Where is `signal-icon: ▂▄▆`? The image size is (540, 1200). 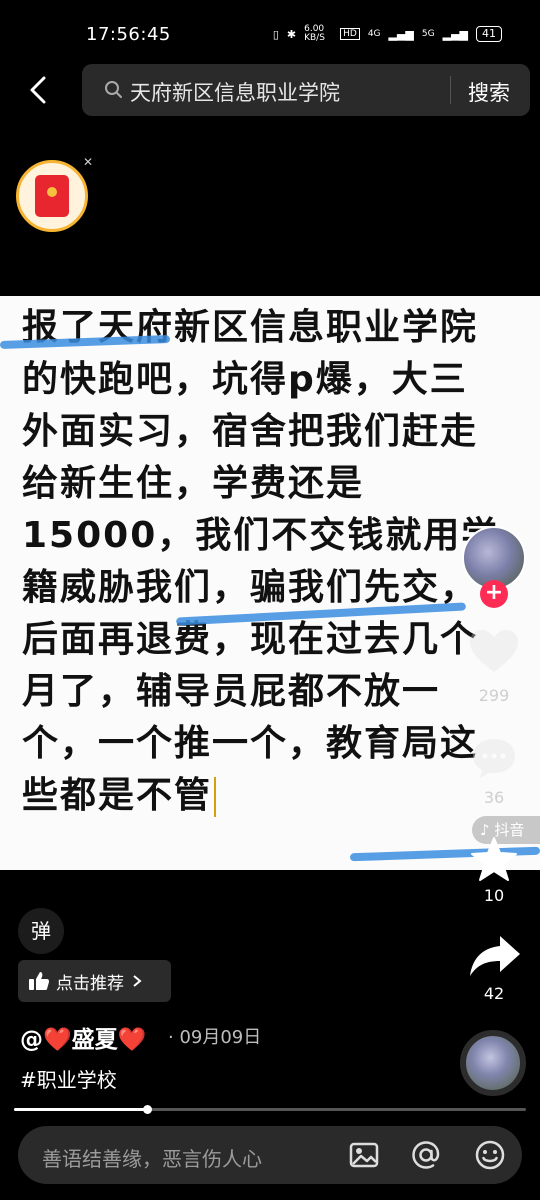 signal-icon: ▂▄▆ is located at coordinates (401, 34).